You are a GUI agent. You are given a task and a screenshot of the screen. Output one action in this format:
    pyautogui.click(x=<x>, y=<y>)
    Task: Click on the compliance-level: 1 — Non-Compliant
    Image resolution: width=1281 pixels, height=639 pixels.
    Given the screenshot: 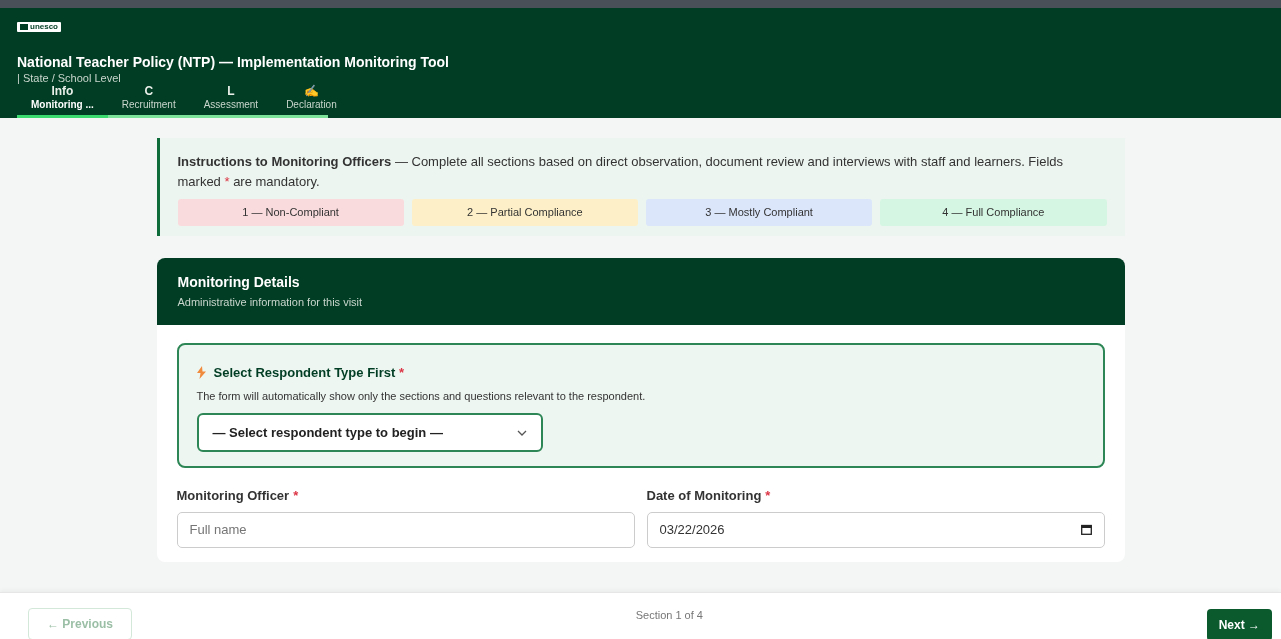 What is the action you would take?
    pyautogui.click(x=290, y=212)
    